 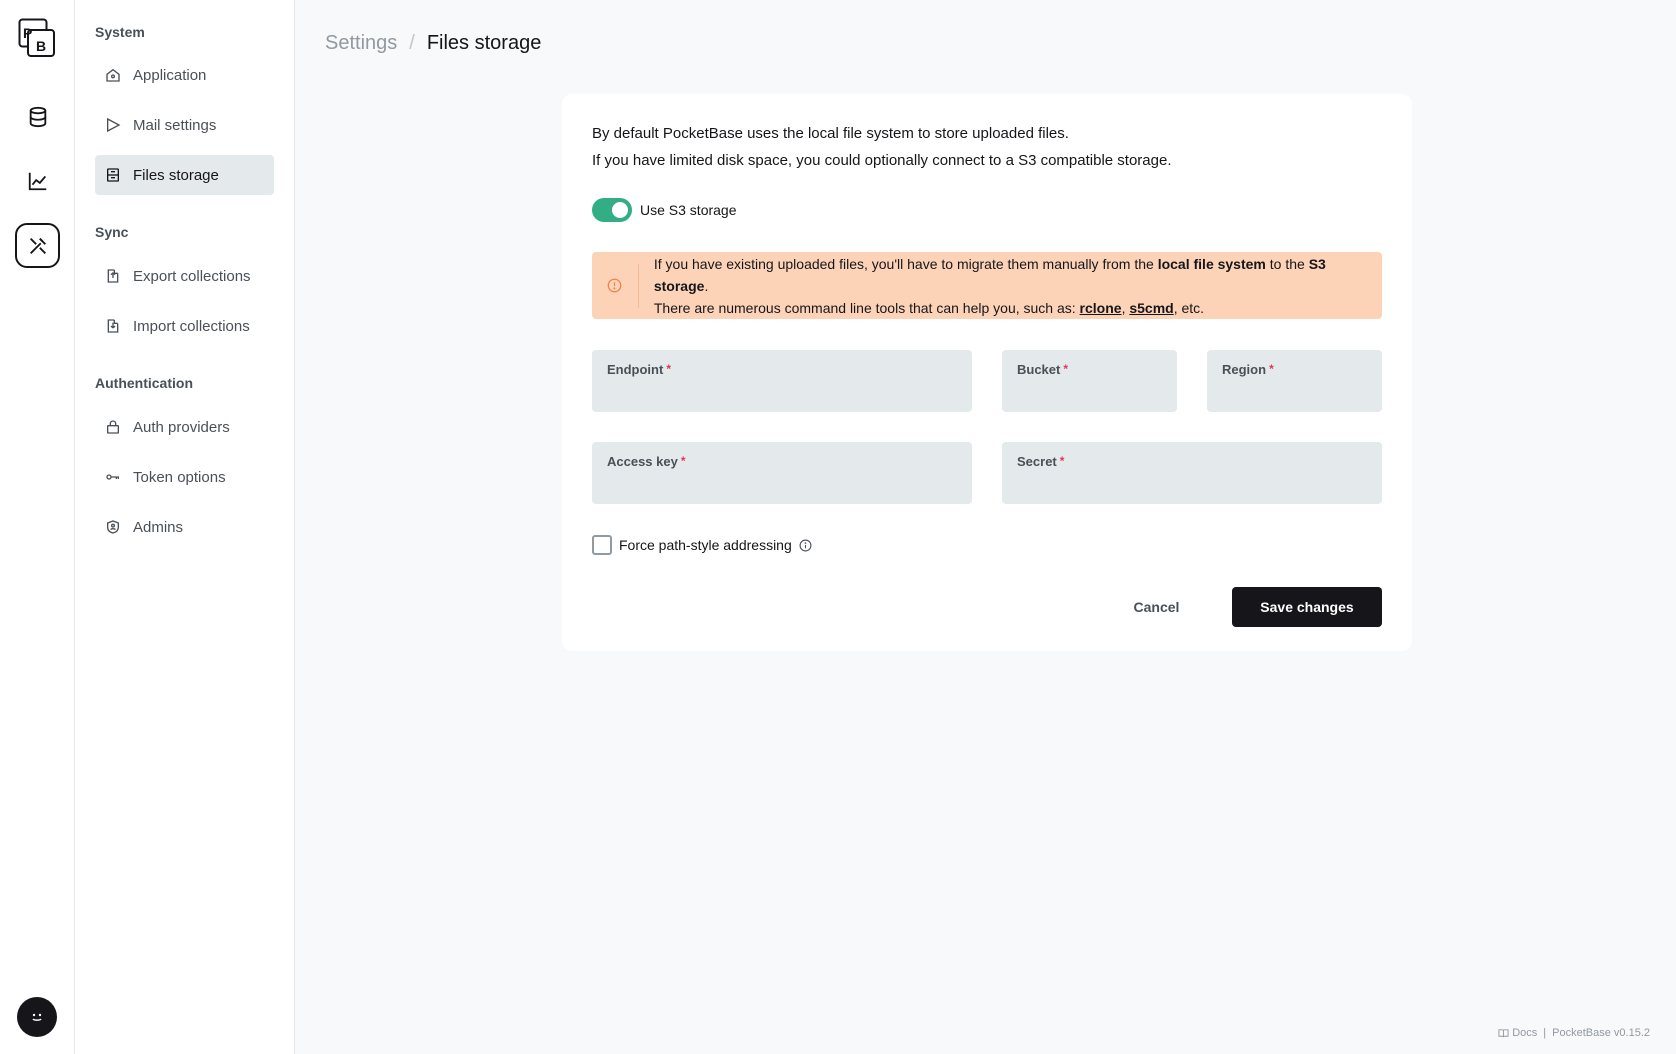 What do you see at coordinates (113, 427) in the screenshot?
I see `lock-icon` at bounding box center [113, 427].